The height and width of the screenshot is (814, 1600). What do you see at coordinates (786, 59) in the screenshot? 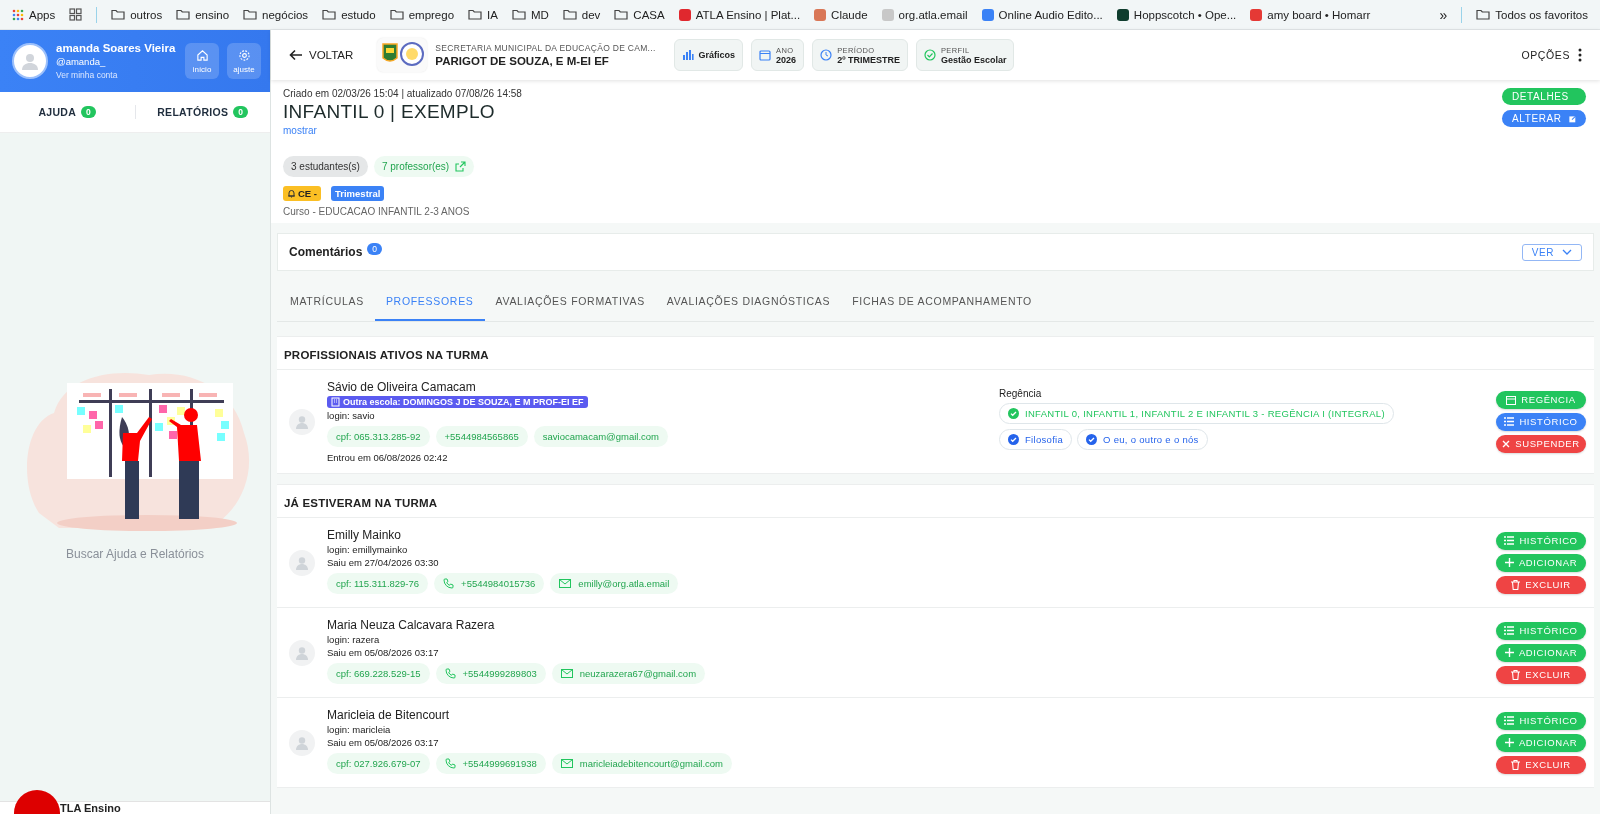
I see `chip-value: 2026` at bounding box center [786, 59].